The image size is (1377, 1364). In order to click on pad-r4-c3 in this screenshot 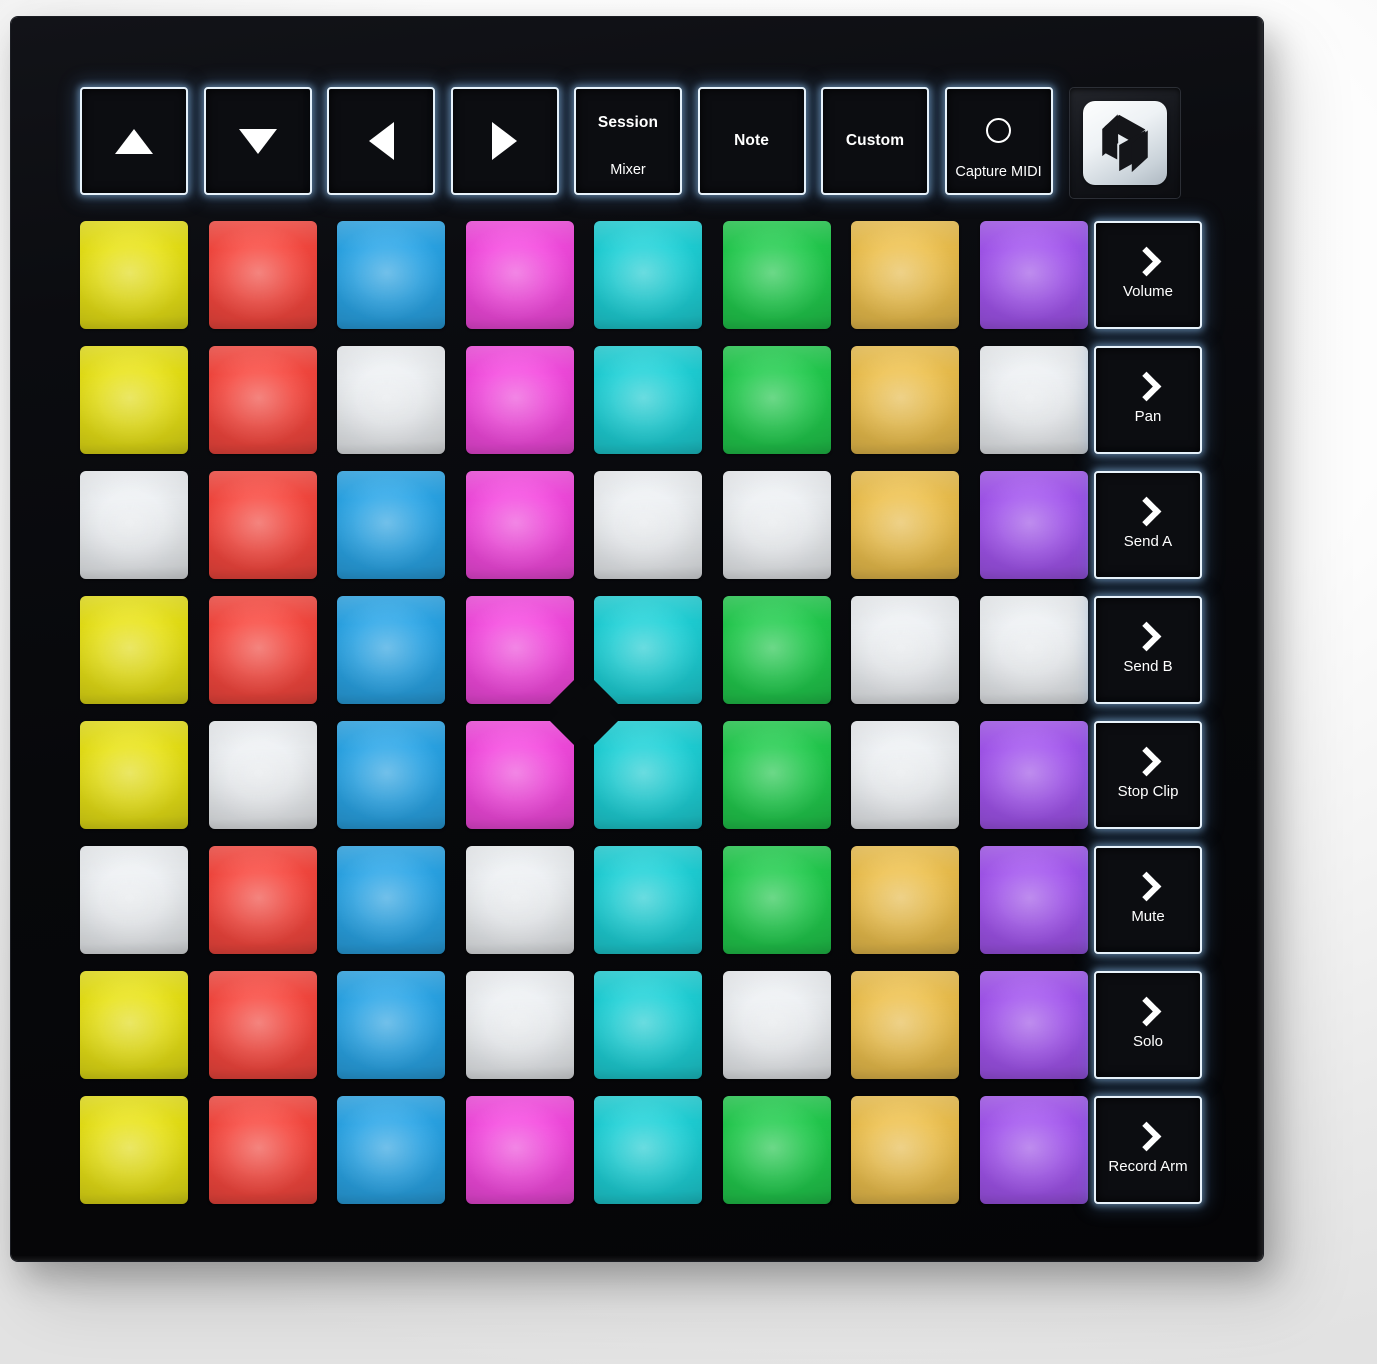, I will do `click(391, 650)`.